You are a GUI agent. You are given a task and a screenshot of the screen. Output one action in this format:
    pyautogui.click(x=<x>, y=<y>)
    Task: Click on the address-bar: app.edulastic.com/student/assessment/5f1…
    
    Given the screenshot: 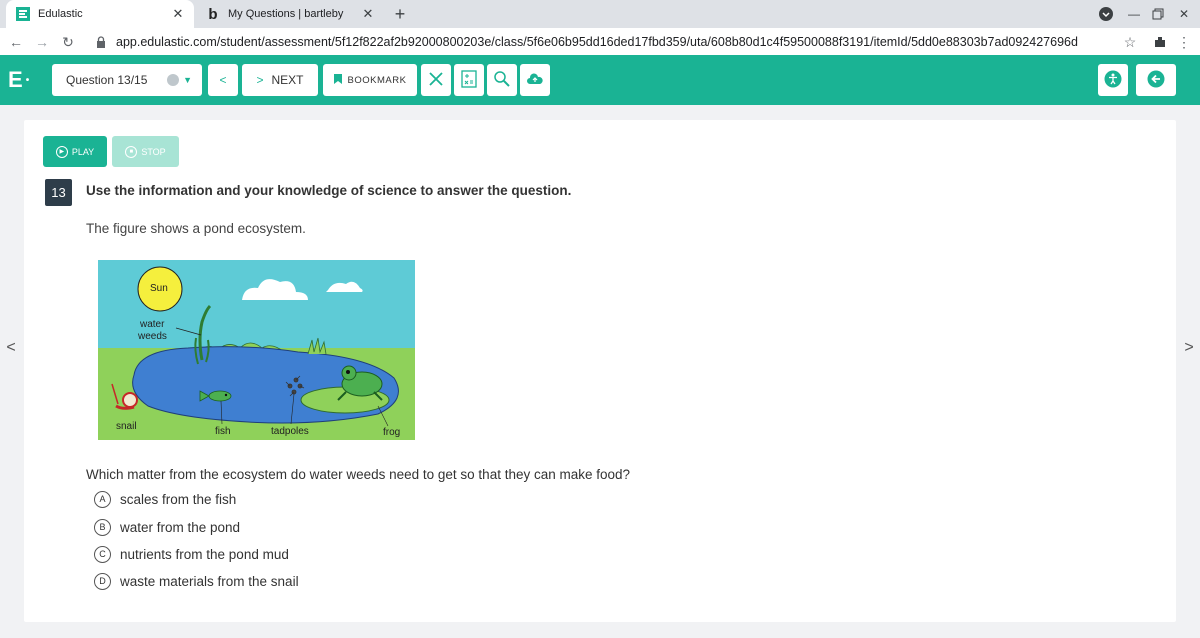 What is the action you would take?
    pyautogui.click(x=615, y=41)
    